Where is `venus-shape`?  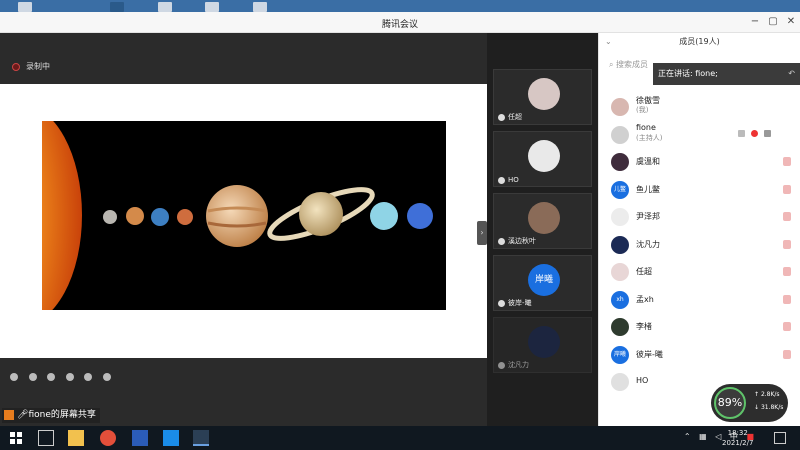
venus-shape is located at coordinates (135, 216).